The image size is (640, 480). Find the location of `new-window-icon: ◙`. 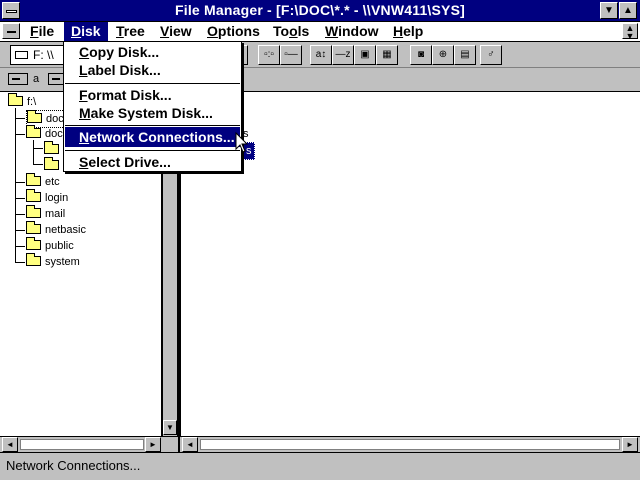

new-window-icon: ◙ is located at coordinates (421, 55).